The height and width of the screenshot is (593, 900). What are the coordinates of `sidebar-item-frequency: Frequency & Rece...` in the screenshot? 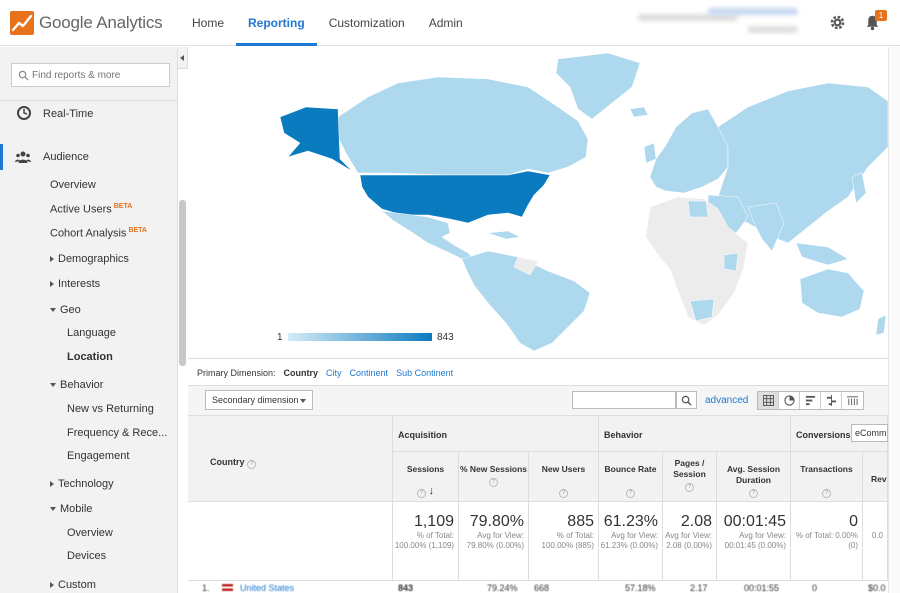 It's located at (117, 433).